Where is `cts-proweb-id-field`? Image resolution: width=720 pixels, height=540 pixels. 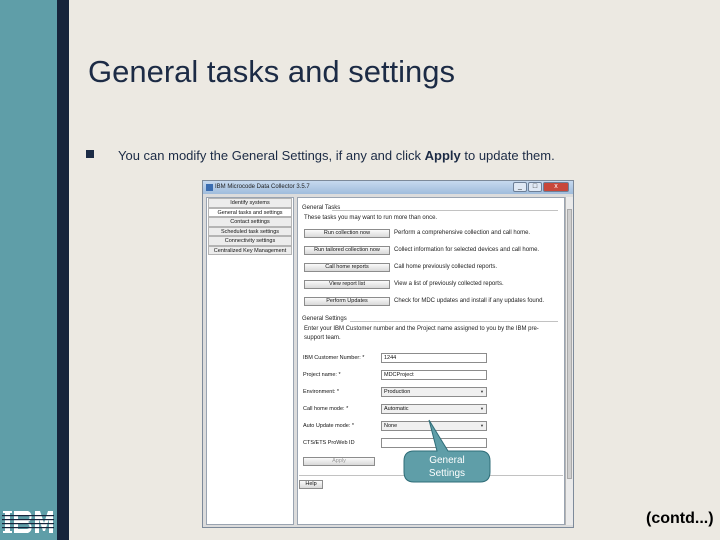 cts-proweb-id-field is located at coordinates (434, 443).